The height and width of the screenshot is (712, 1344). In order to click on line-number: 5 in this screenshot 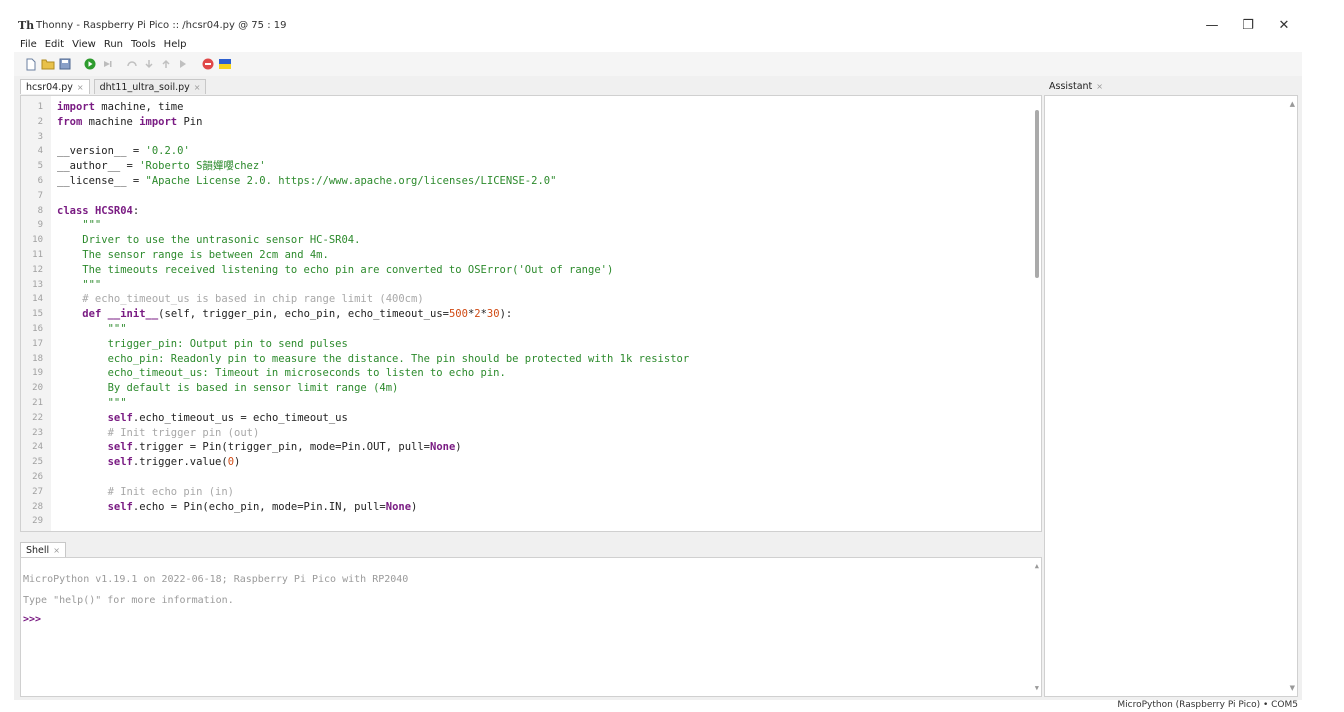, I will do `click(40, 166)`.